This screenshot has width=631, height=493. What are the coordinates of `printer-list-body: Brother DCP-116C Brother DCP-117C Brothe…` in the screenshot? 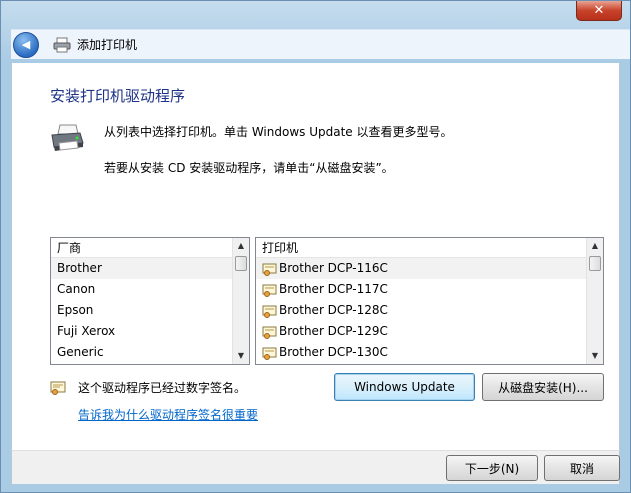 It's located at (429, 310).